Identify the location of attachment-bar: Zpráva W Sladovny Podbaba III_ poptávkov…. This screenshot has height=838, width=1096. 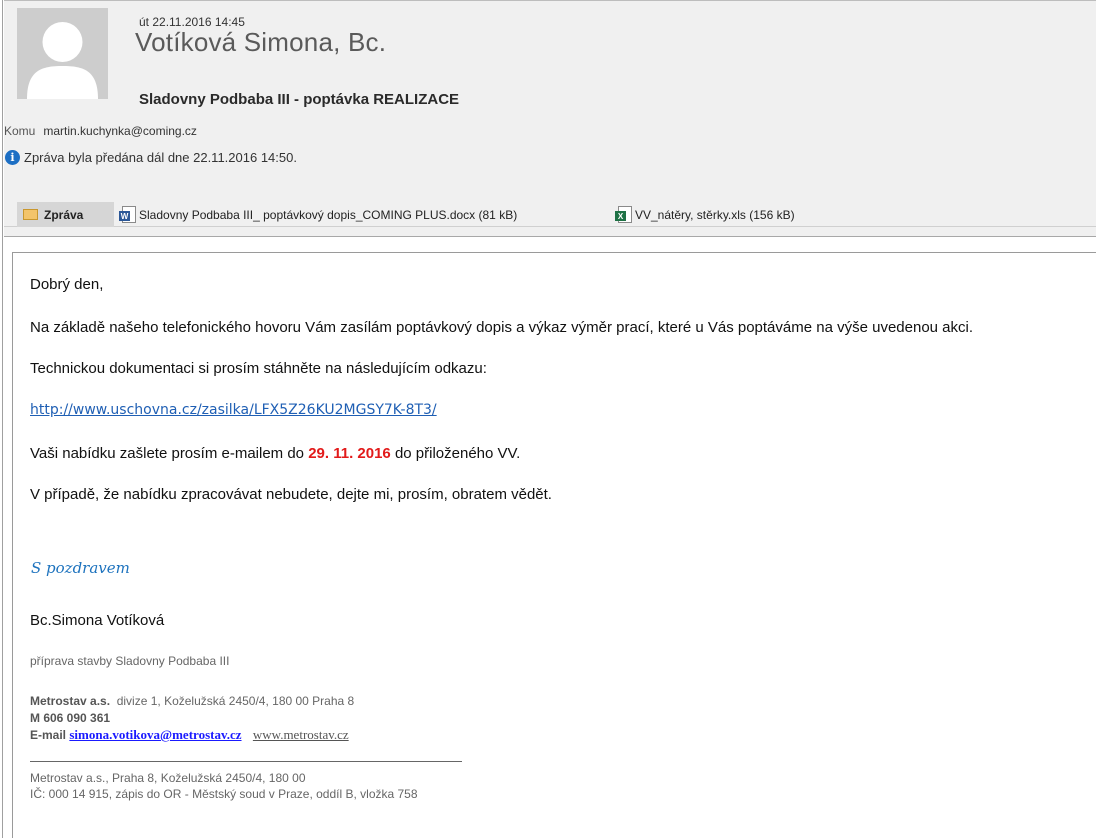
(550, 214).